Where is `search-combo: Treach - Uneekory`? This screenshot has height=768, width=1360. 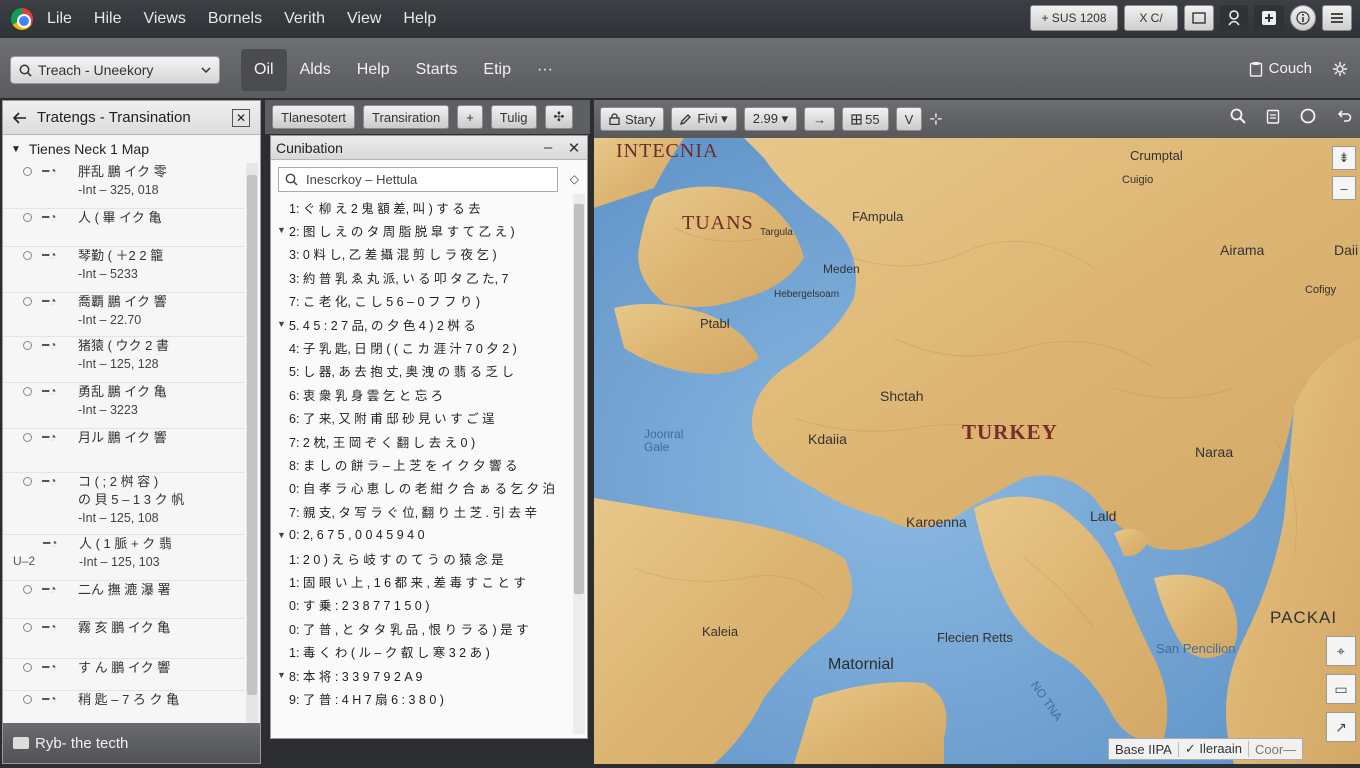
search-combo: Treach - Uneekory is located at coordinates (115, 70).